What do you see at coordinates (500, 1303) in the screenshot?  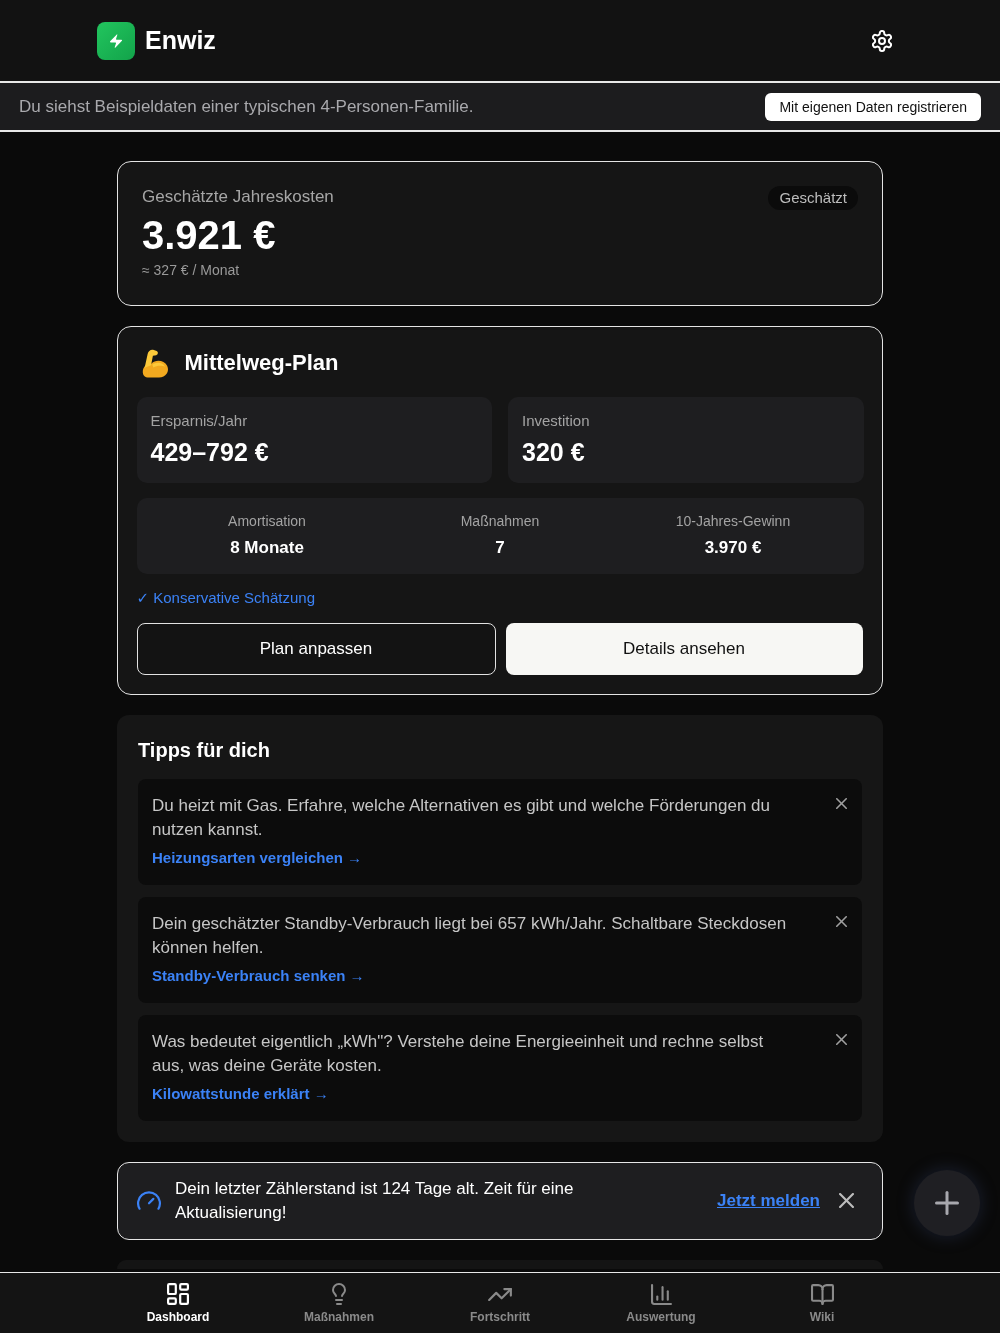 I see `nav-tab: Fortschritt` at bounding box center [500, 1303].